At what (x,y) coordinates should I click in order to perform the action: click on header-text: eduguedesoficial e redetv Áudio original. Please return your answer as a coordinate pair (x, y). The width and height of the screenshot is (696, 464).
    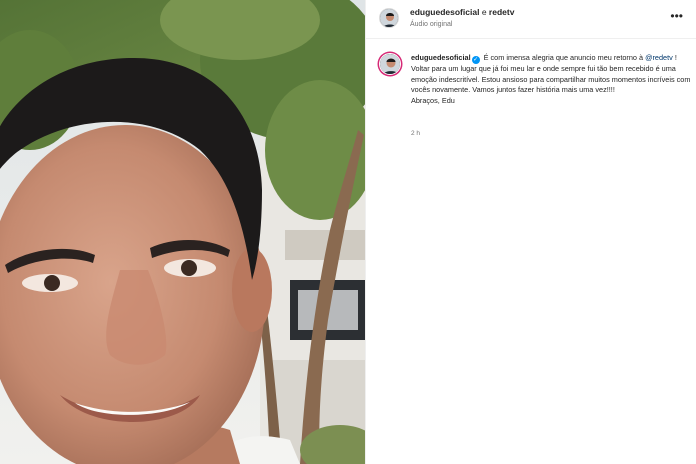
    Looking at the image, I should click on (462, 18).